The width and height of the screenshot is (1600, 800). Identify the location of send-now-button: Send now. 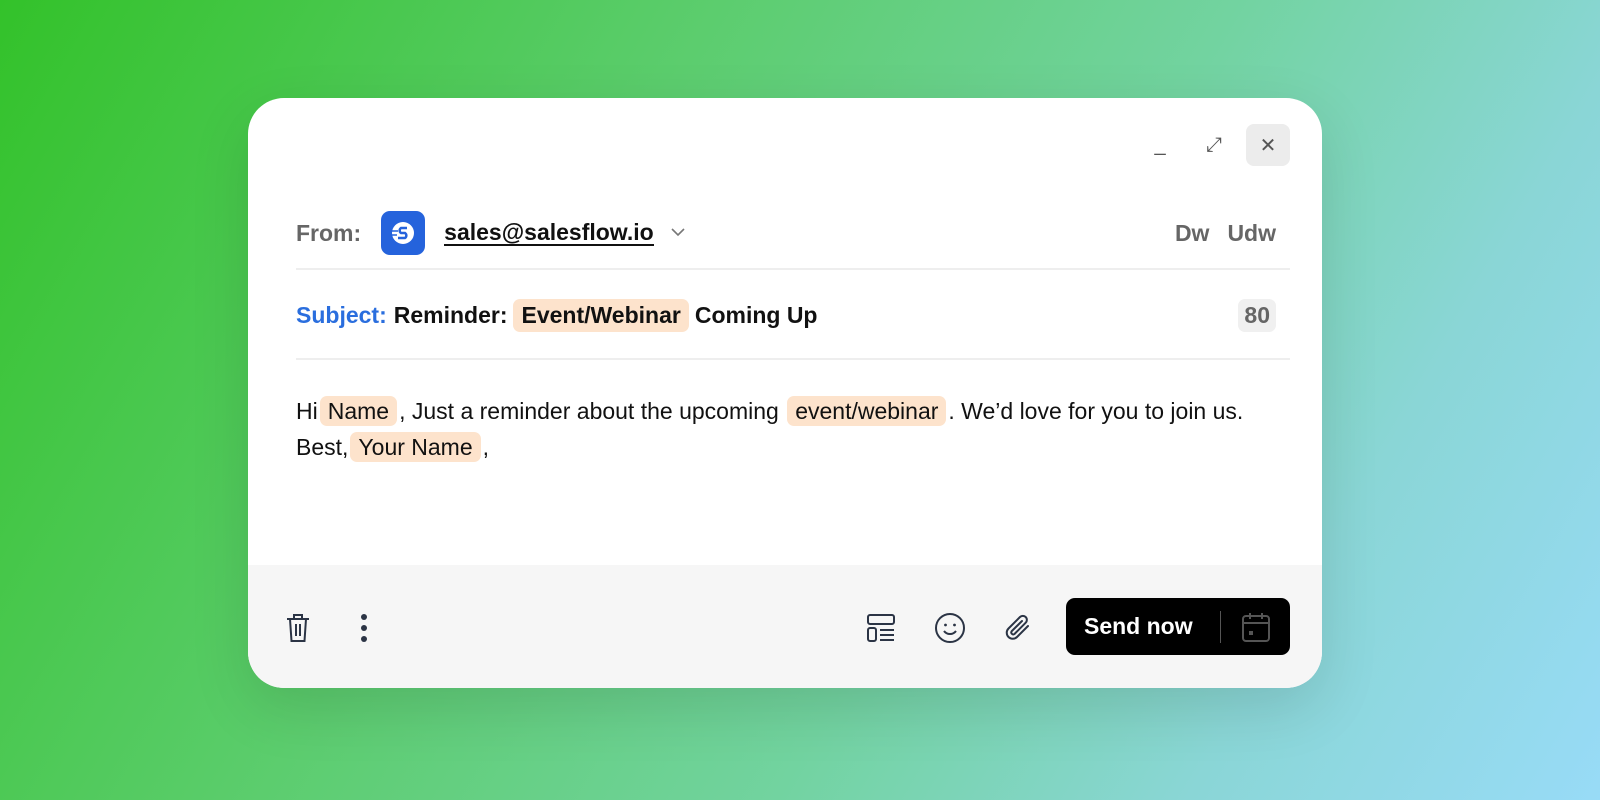
(1143, 626).